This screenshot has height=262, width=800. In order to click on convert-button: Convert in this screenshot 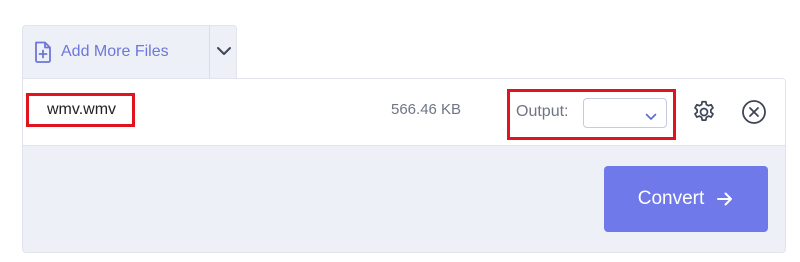, I will do `click(686, 199)`.